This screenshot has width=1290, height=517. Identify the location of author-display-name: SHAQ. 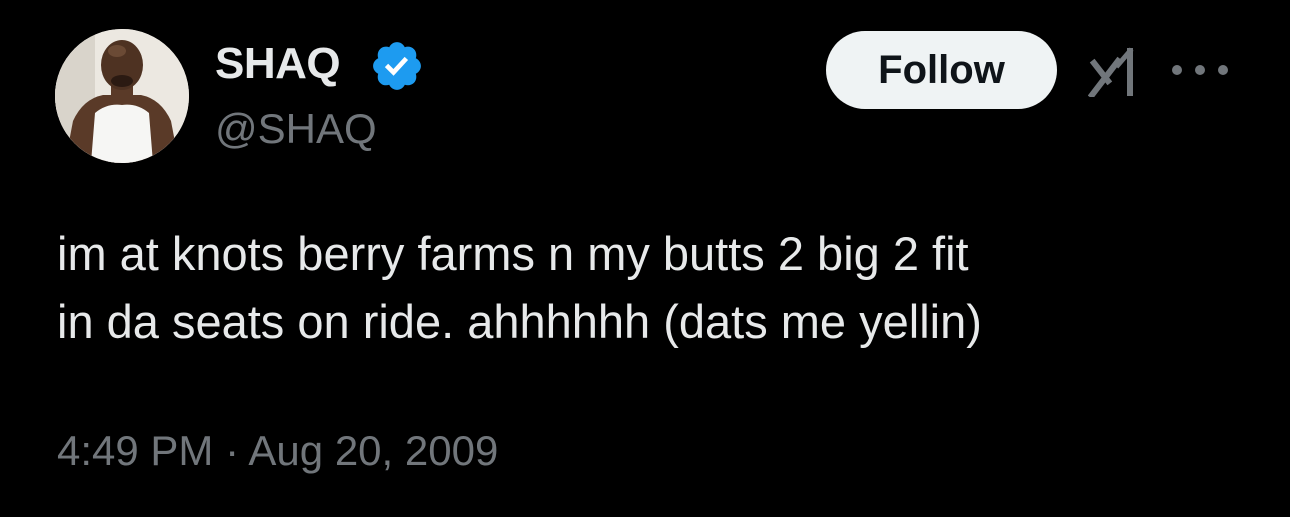
(278, 64).